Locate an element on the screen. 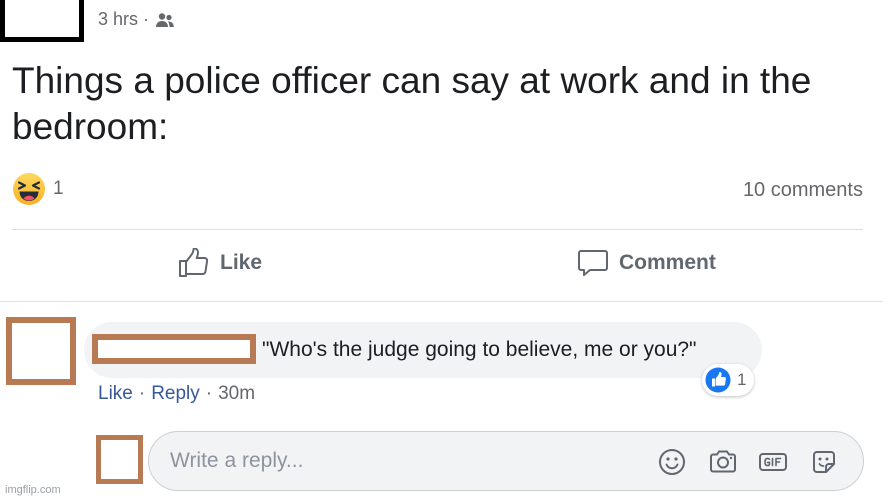 The width and height of the screenshot is (883, 499). thumbs-up-icon is located at coordinates (194, 262).